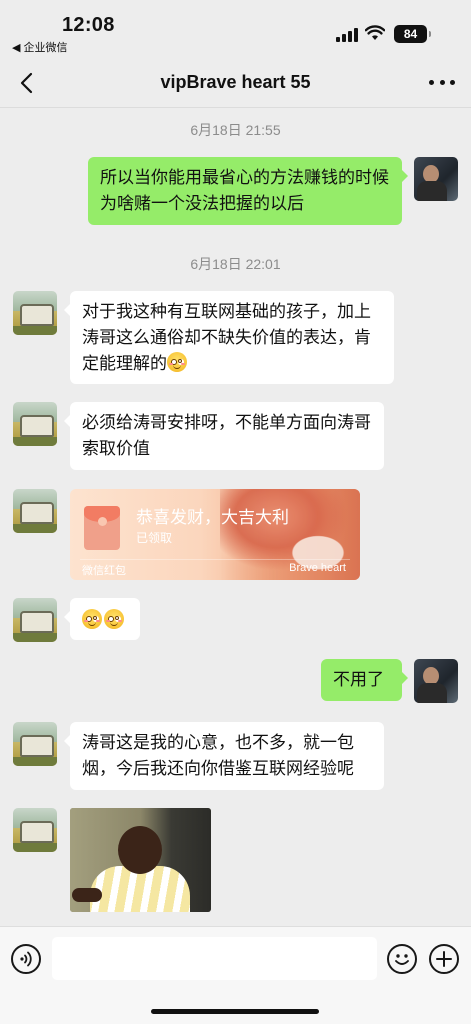 The height and width of the screenshot is (1024, 471). I want to click on more-actions-button, so click(444, 959).